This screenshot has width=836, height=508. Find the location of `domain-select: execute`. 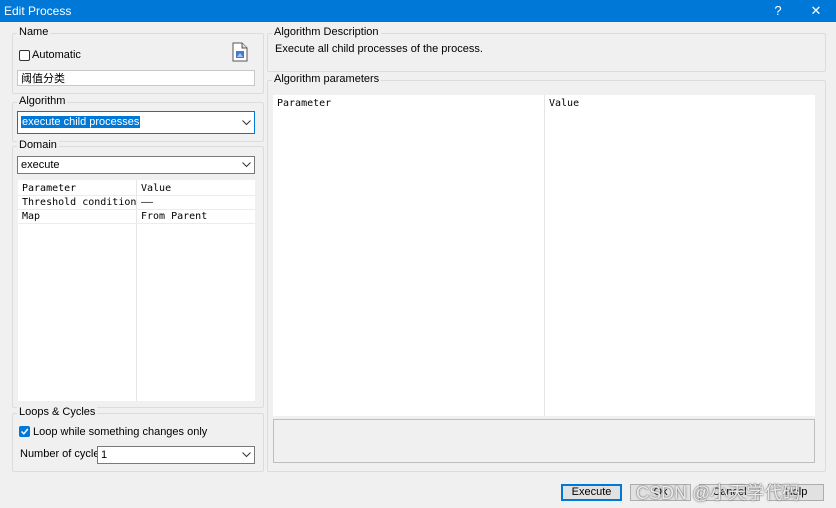

domain-select: execute is located at coordinates (136, 165).